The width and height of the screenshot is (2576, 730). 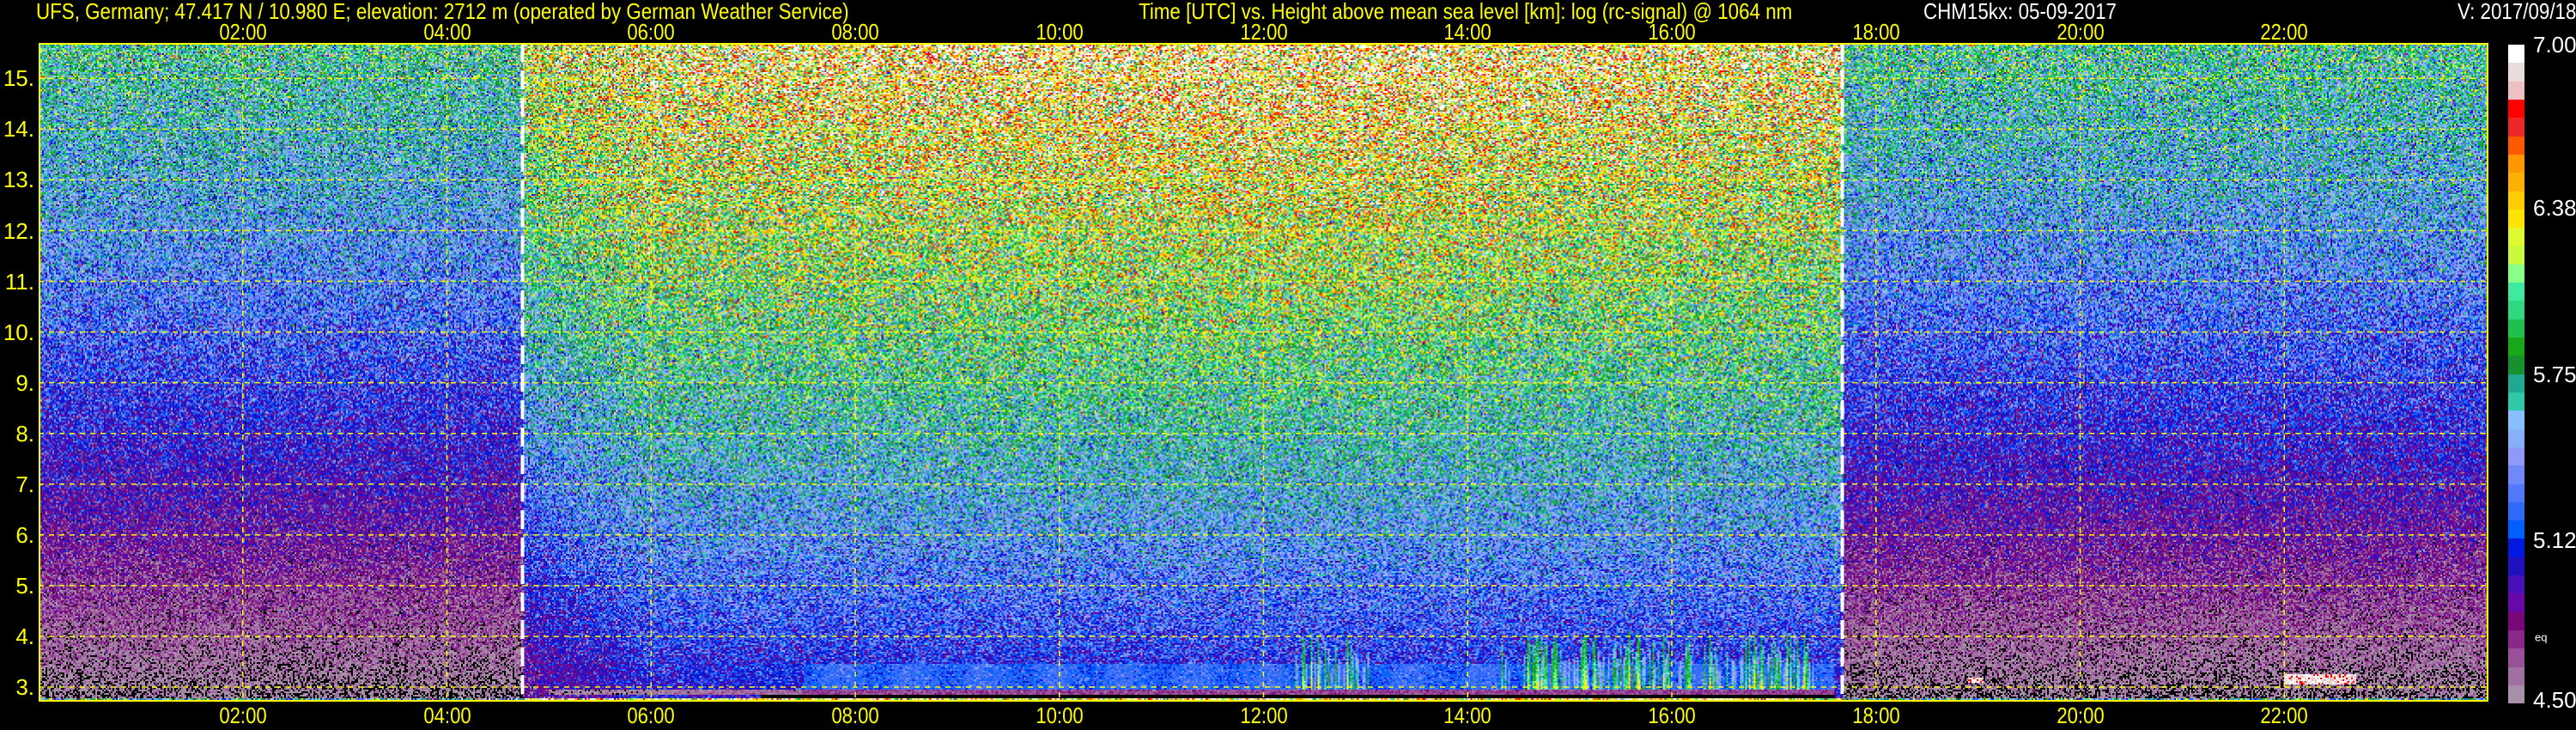 I want to click on y-tick-label: 12., so click(x=18, y=230).